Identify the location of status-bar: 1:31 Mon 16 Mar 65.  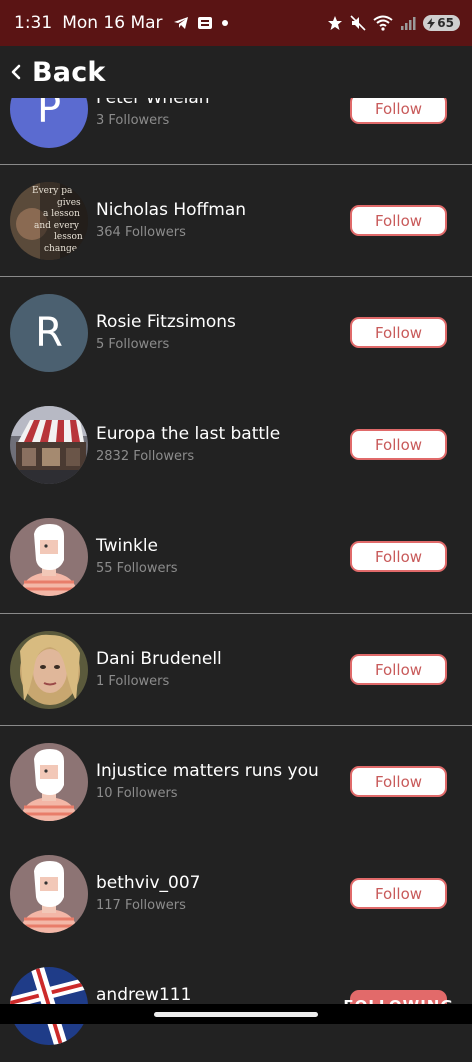
(236, 23).